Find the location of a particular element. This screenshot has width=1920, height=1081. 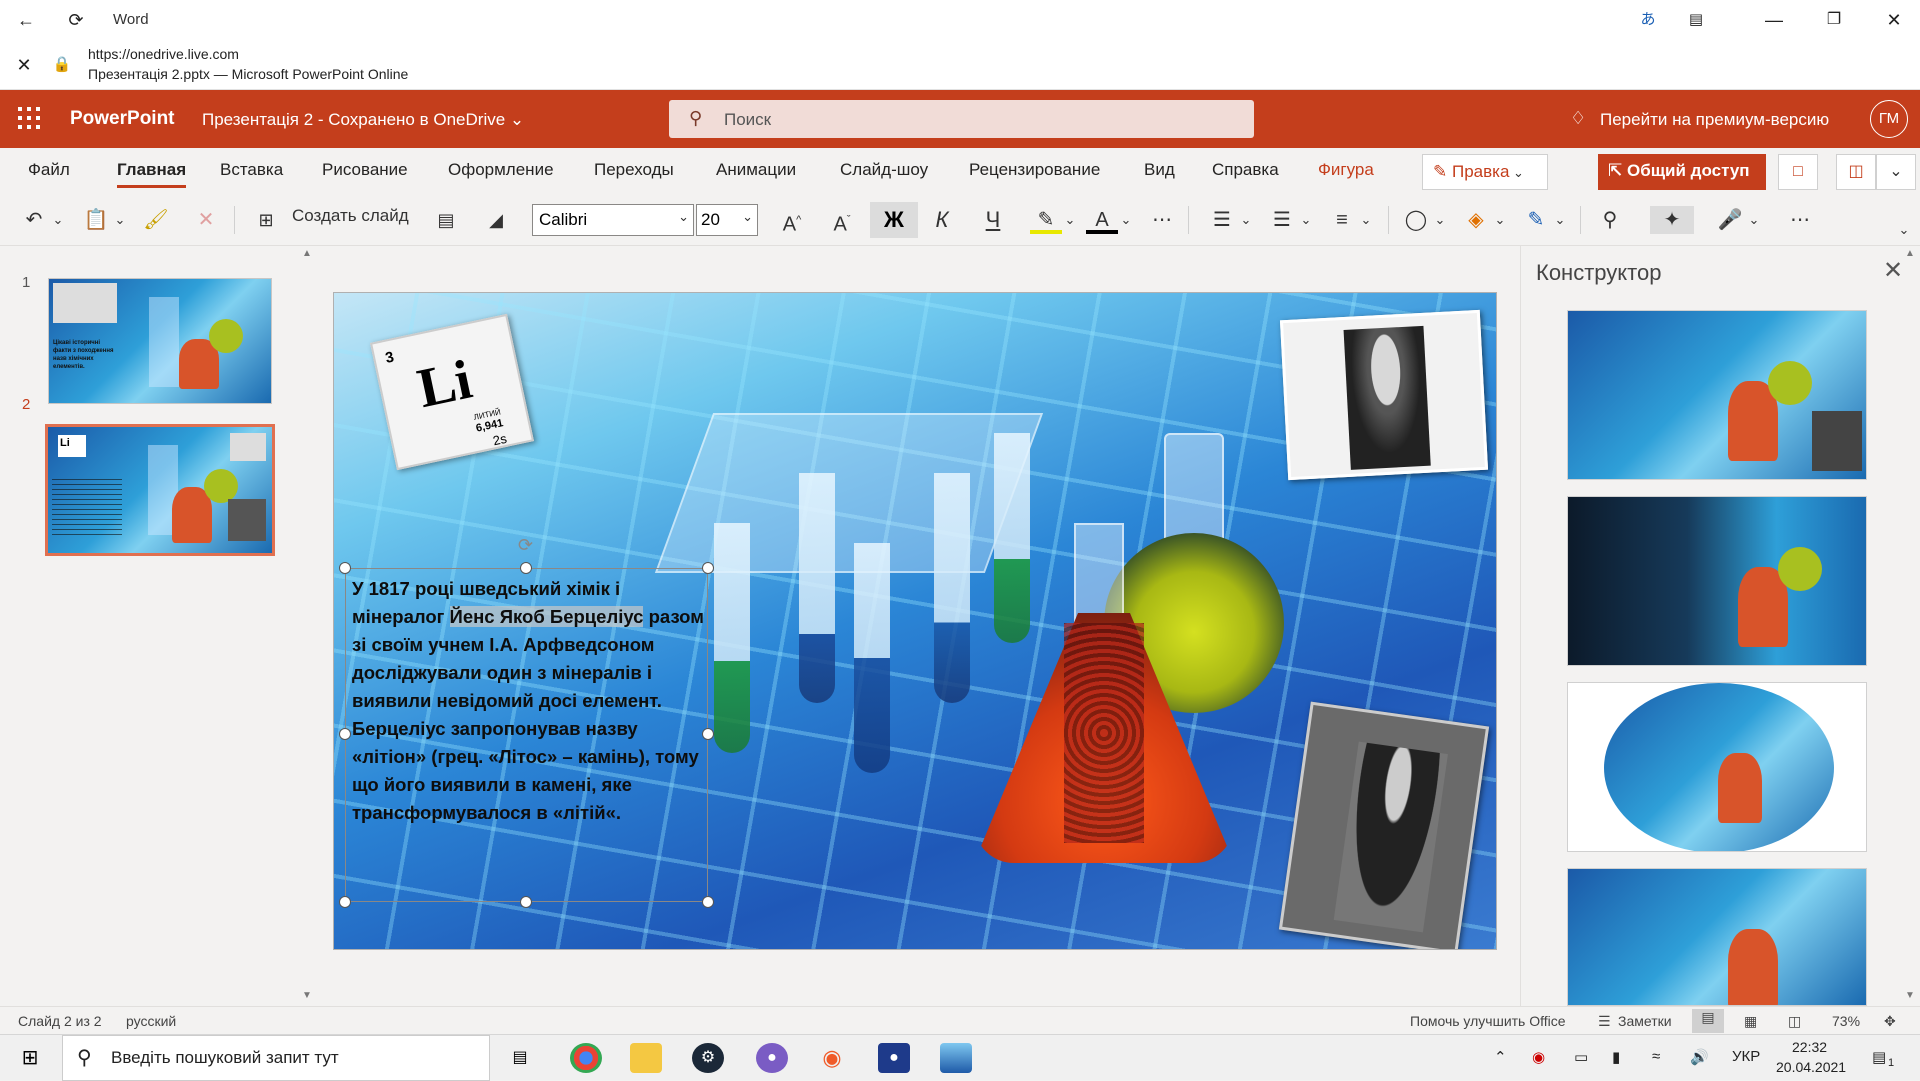

language-indicator: русский is located at coordinates (151, 1021).